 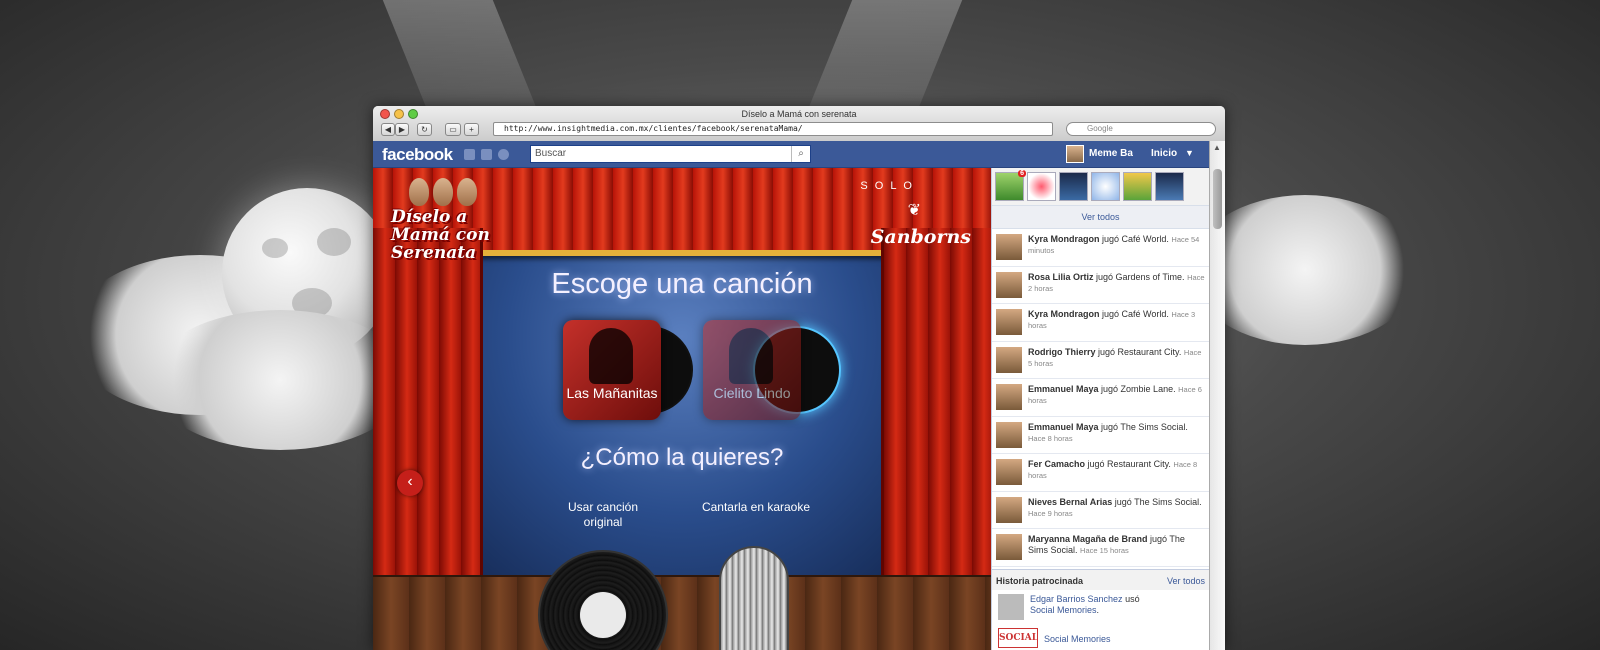 What do you see at coordinates (612, 393) in the screenshot?
I see `song-label: Las Mañanitas` at bounding box center [612, 393].